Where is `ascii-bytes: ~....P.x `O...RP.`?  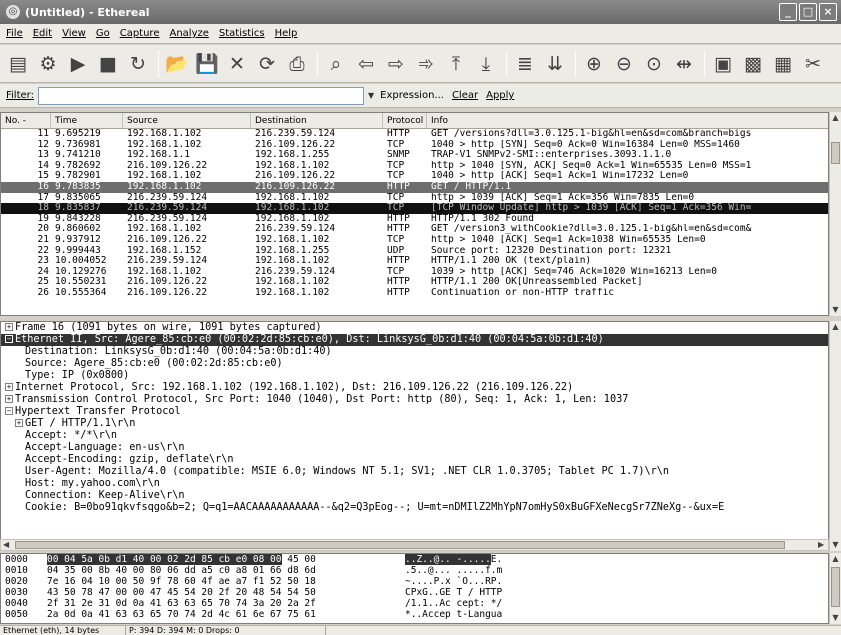 ascii-bytes: ~....P.x `O...RP. is located at coordinates (467, 581).